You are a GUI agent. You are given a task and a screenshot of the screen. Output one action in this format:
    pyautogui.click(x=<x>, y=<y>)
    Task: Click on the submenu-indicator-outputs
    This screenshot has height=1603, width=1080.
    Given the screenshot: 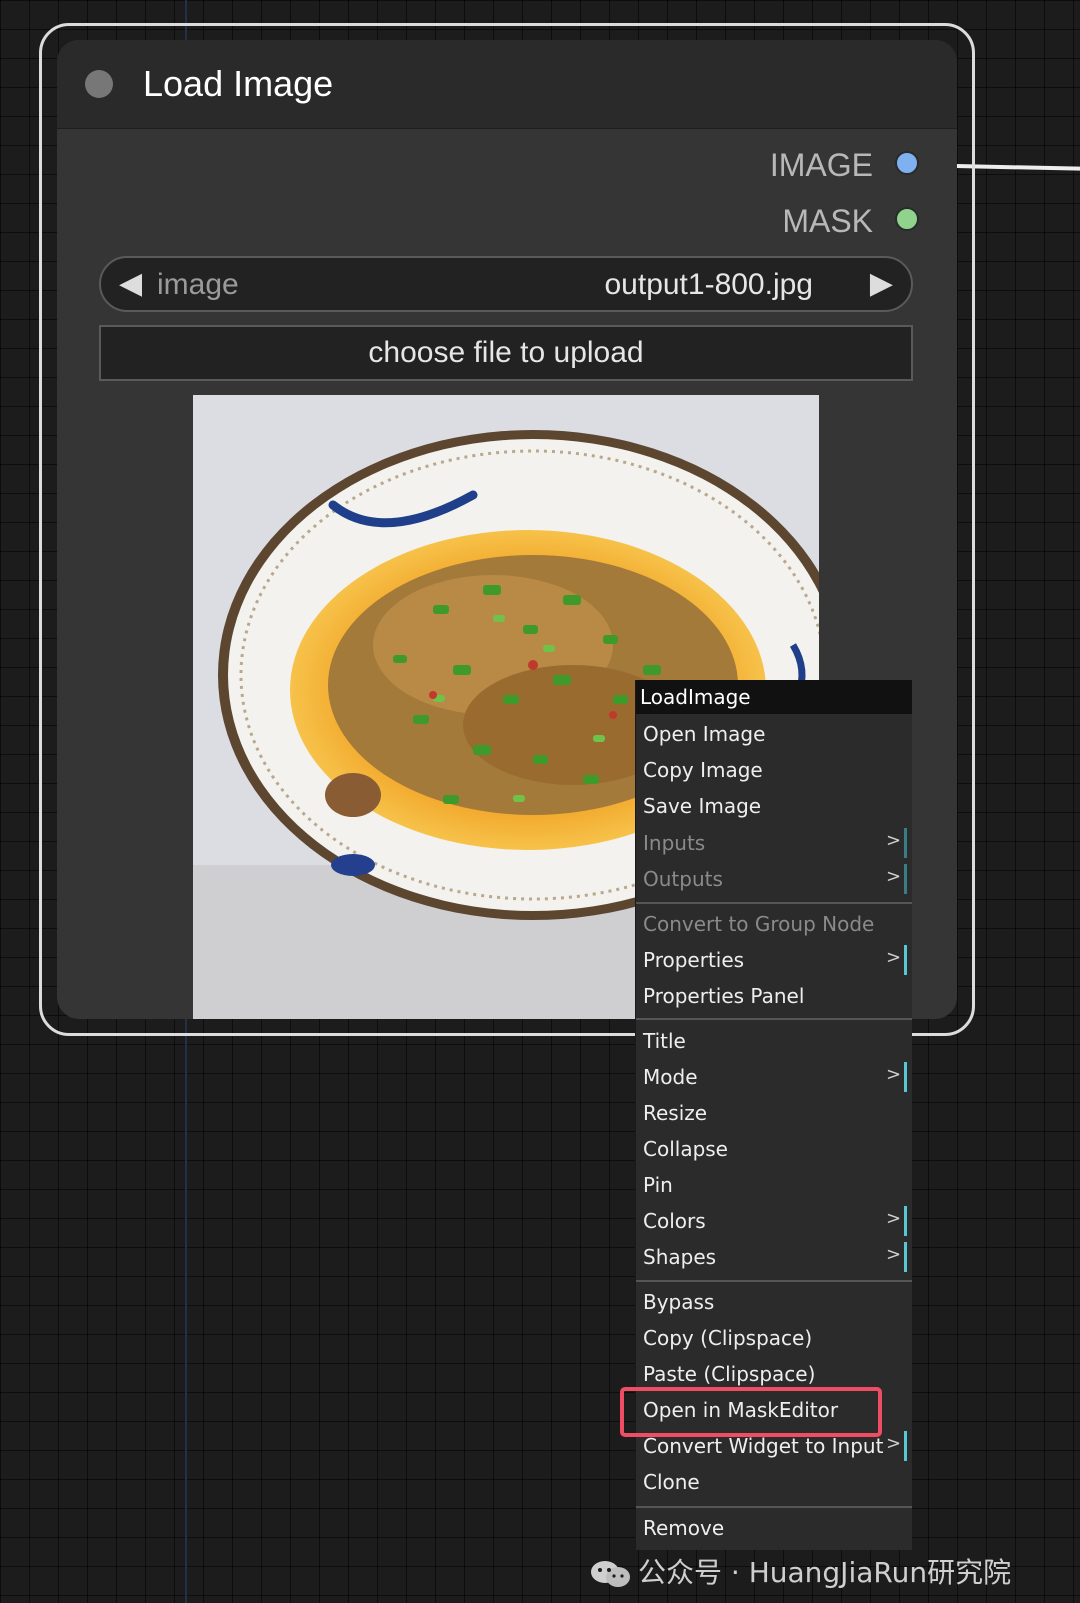 What is the action you would take?
    pyautogui.click(x=905, y=879)
    